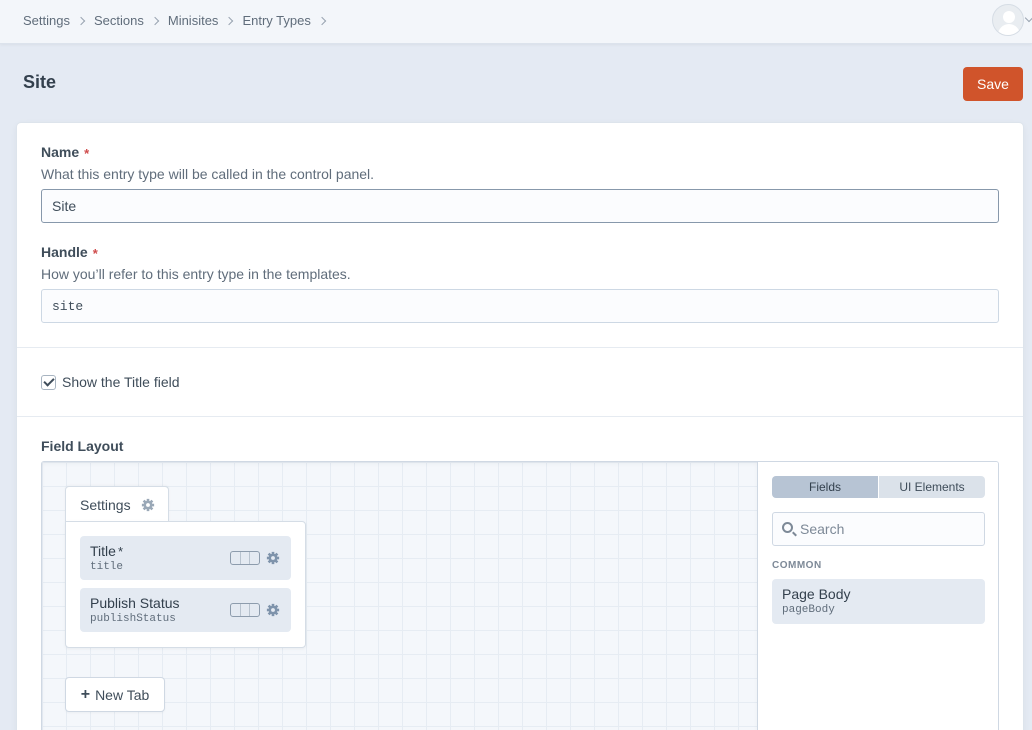 This screenshot has width=1032, height=730. I want to click on user-icon-head, so click(1009, 17).